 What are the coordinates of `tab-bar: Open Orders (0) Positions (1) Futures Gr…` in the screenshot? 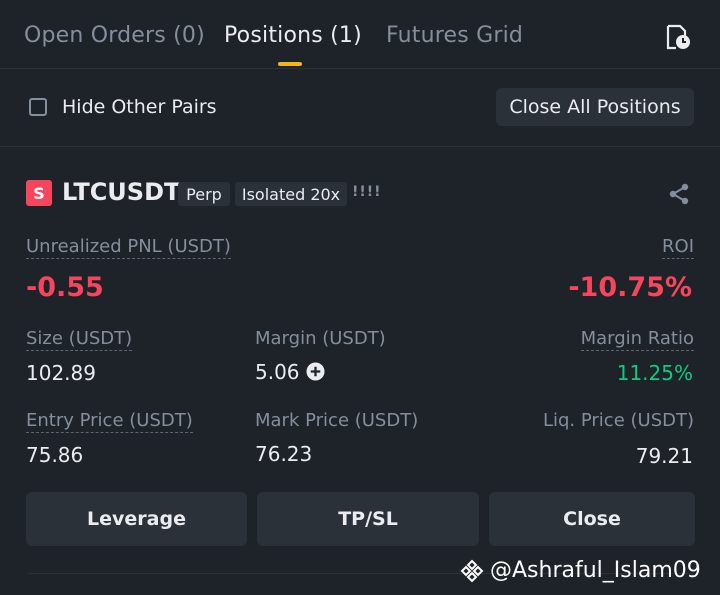 It's located at (360, 34).